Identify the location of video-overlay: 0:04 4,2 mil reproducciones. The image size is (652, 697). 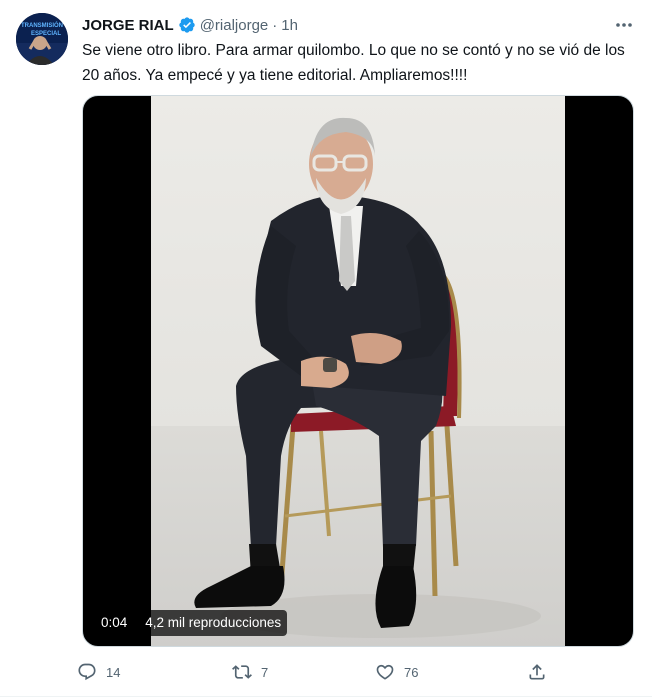
(191, 623).